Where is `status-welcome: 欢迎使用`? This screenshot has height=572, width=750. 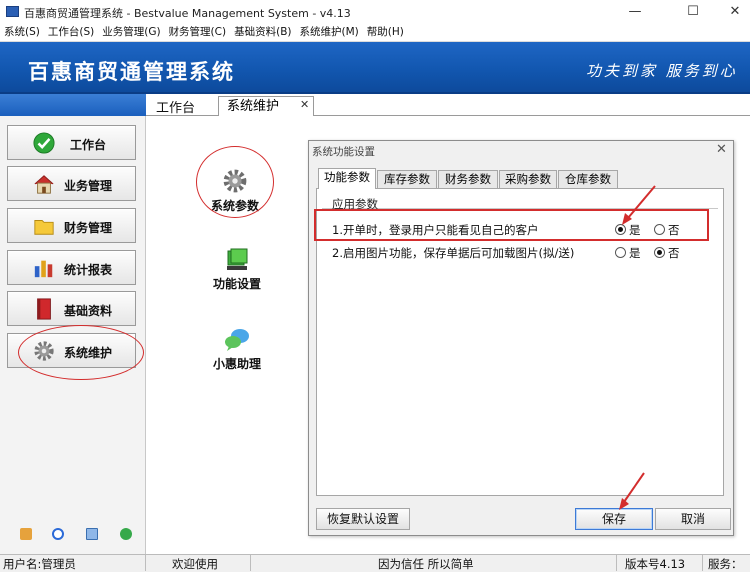
status-welcome: 欢迎使用 is located at coordinates (195, 564).